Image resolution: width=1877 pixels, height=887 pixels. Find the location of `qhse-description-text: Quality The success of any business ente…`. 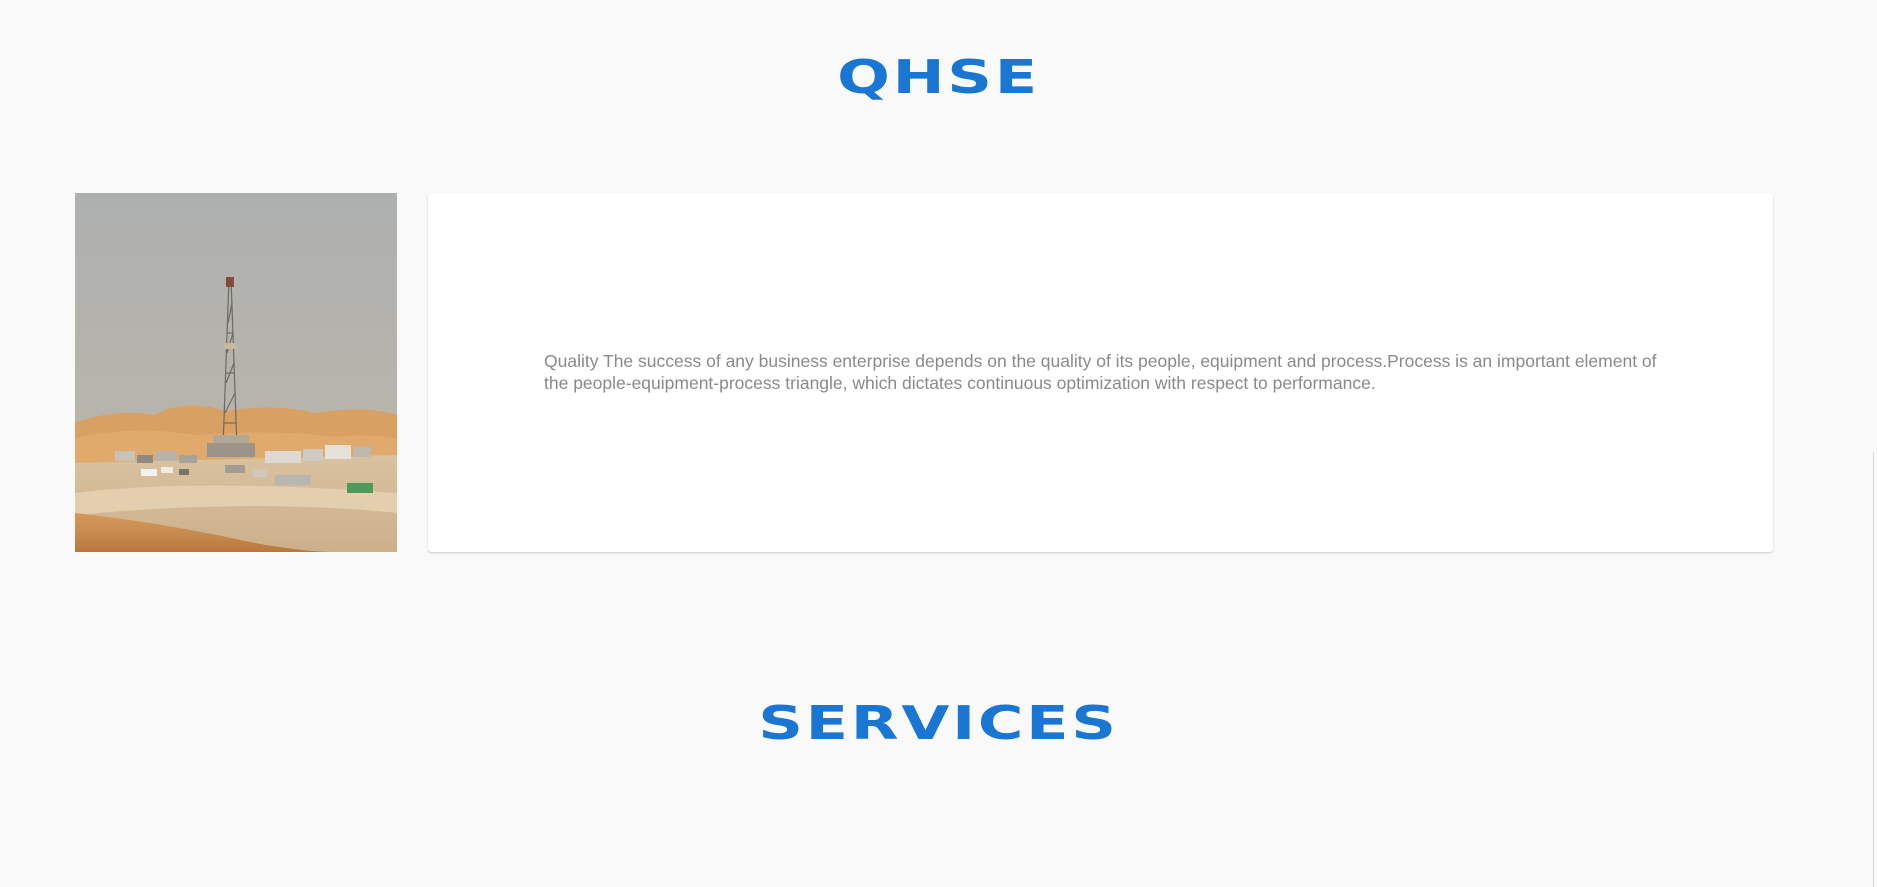

qhse-description-text: Quality The success of any business ente… is located at coordinates (1100, 372).